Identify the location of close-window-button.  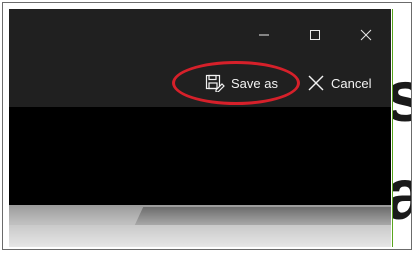
(366, 35).